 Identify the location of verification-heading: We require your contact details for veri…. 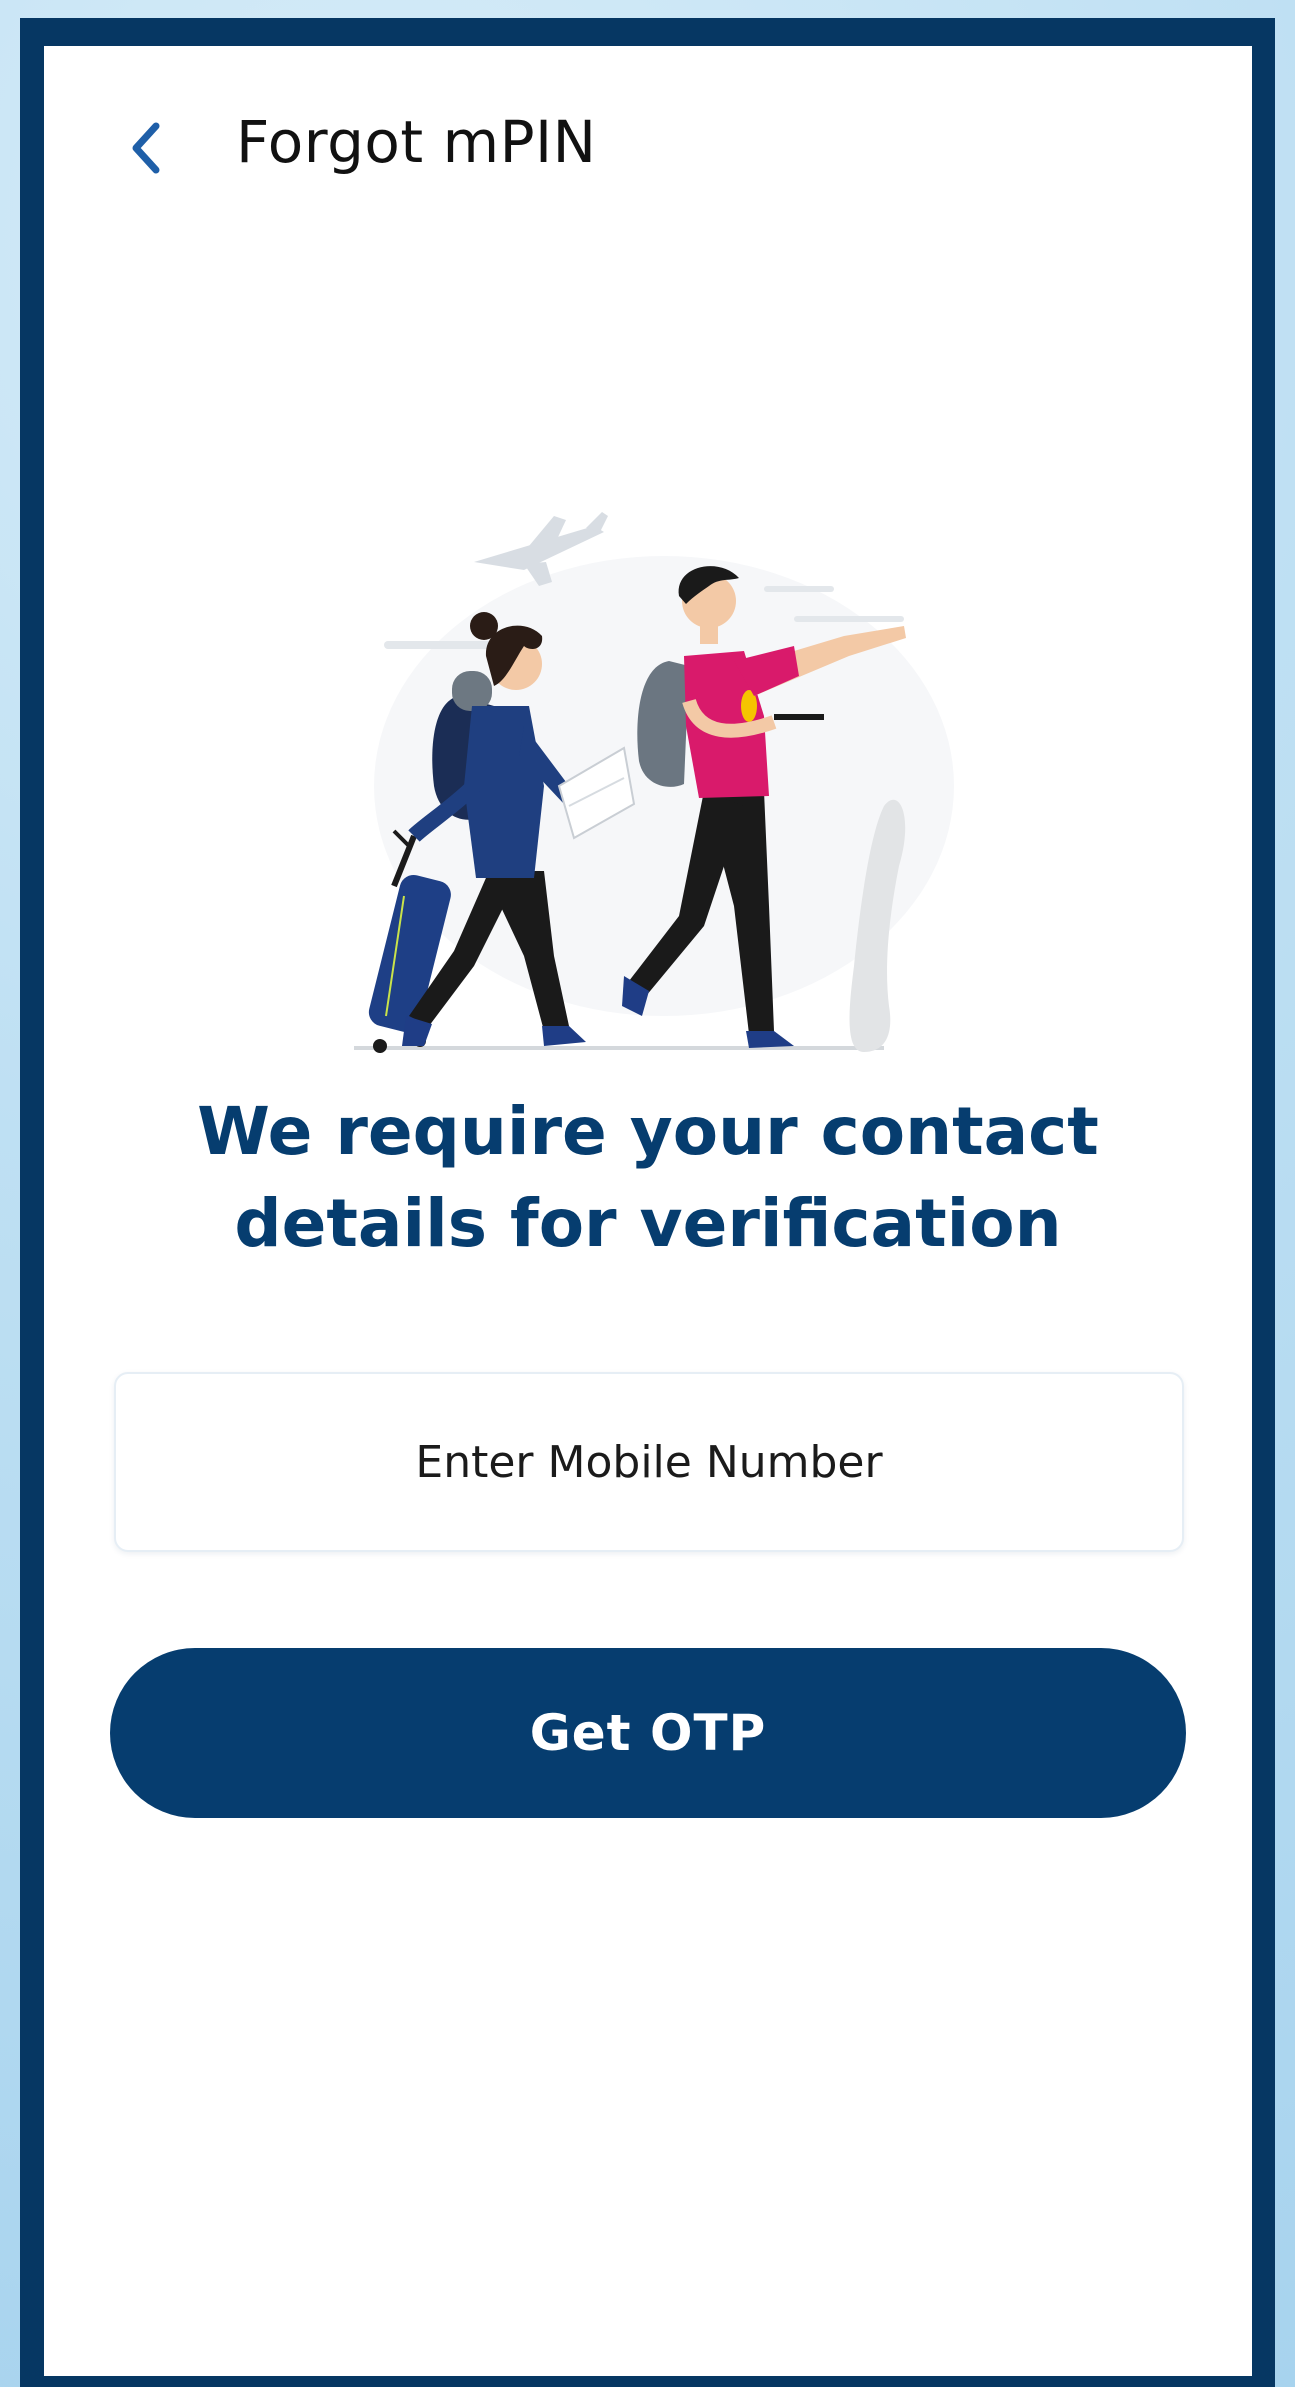
(648, 1177).